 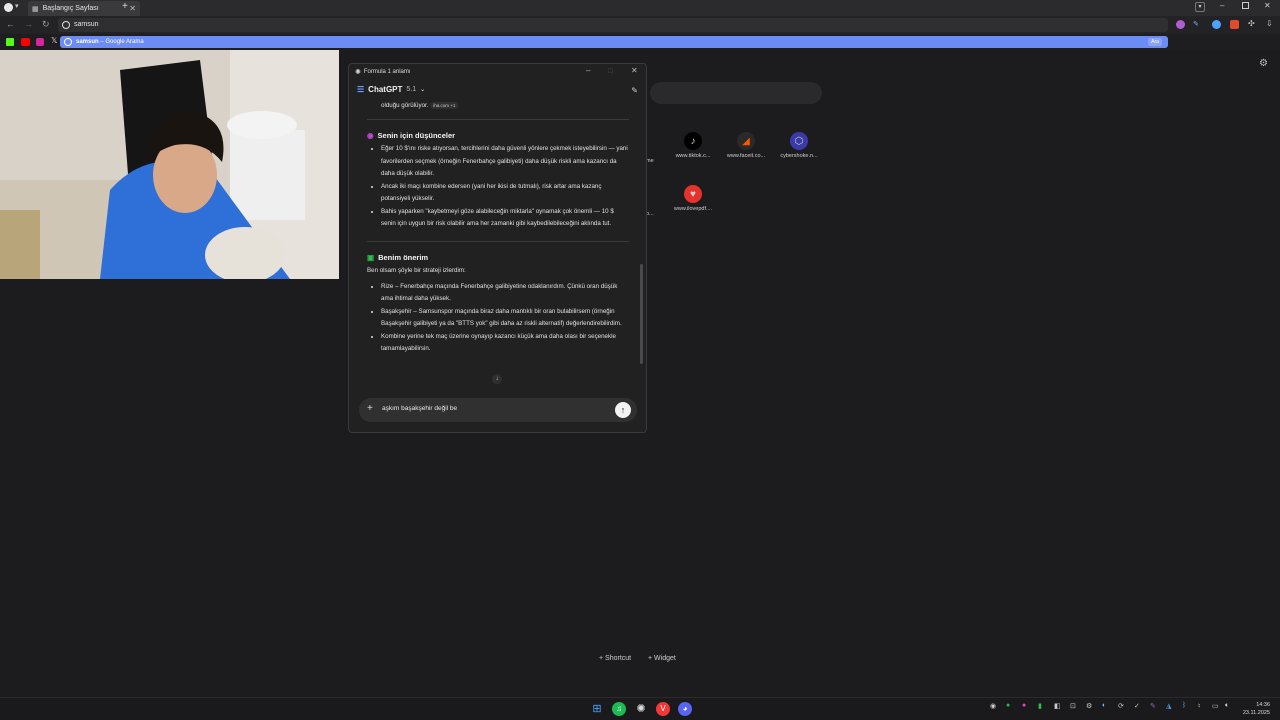 What do you see at coordinates (360, 89) in the screenshot?
I see `sidebar-toggle-icon: ☰` at bounding box center [360, 89].